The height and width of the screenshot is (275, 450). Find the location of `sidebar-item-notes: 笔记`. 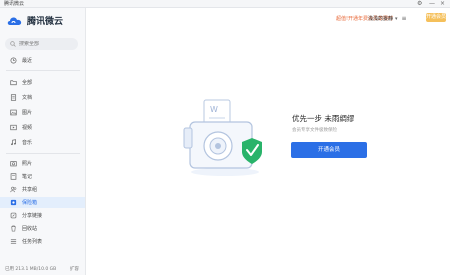

sidebar-item-notes: 笔记 is located at coordinates (42, 176).